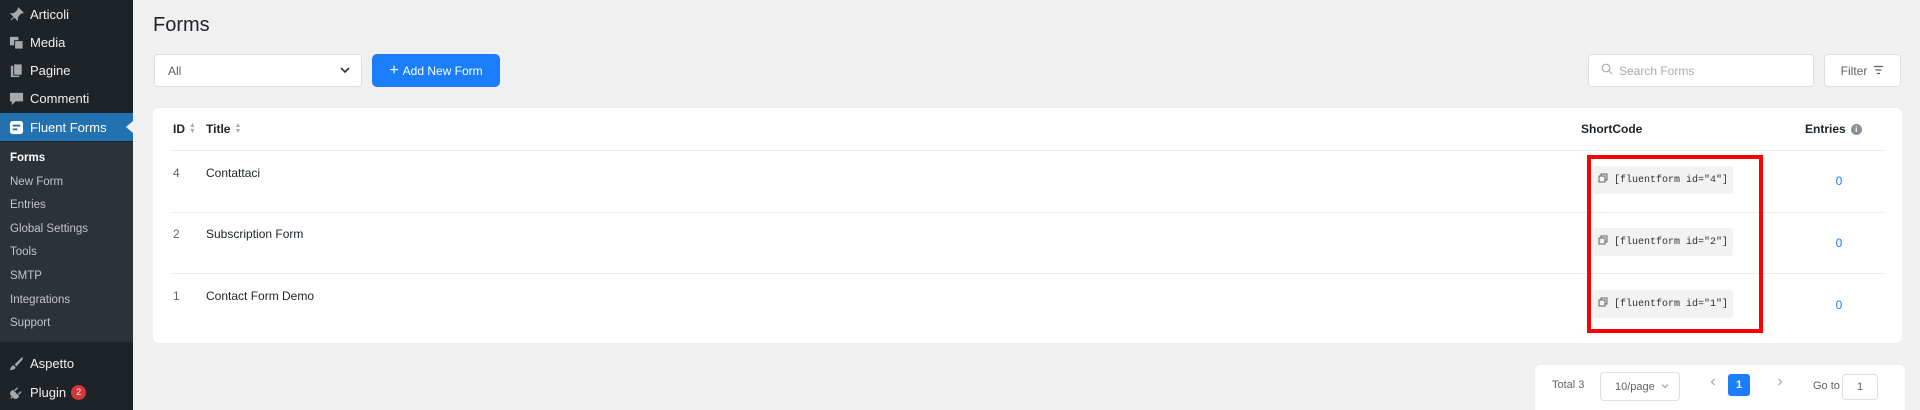 The image size is (1920, 410). I want to click on shortcode-highlight-box, so click(1675, 244).